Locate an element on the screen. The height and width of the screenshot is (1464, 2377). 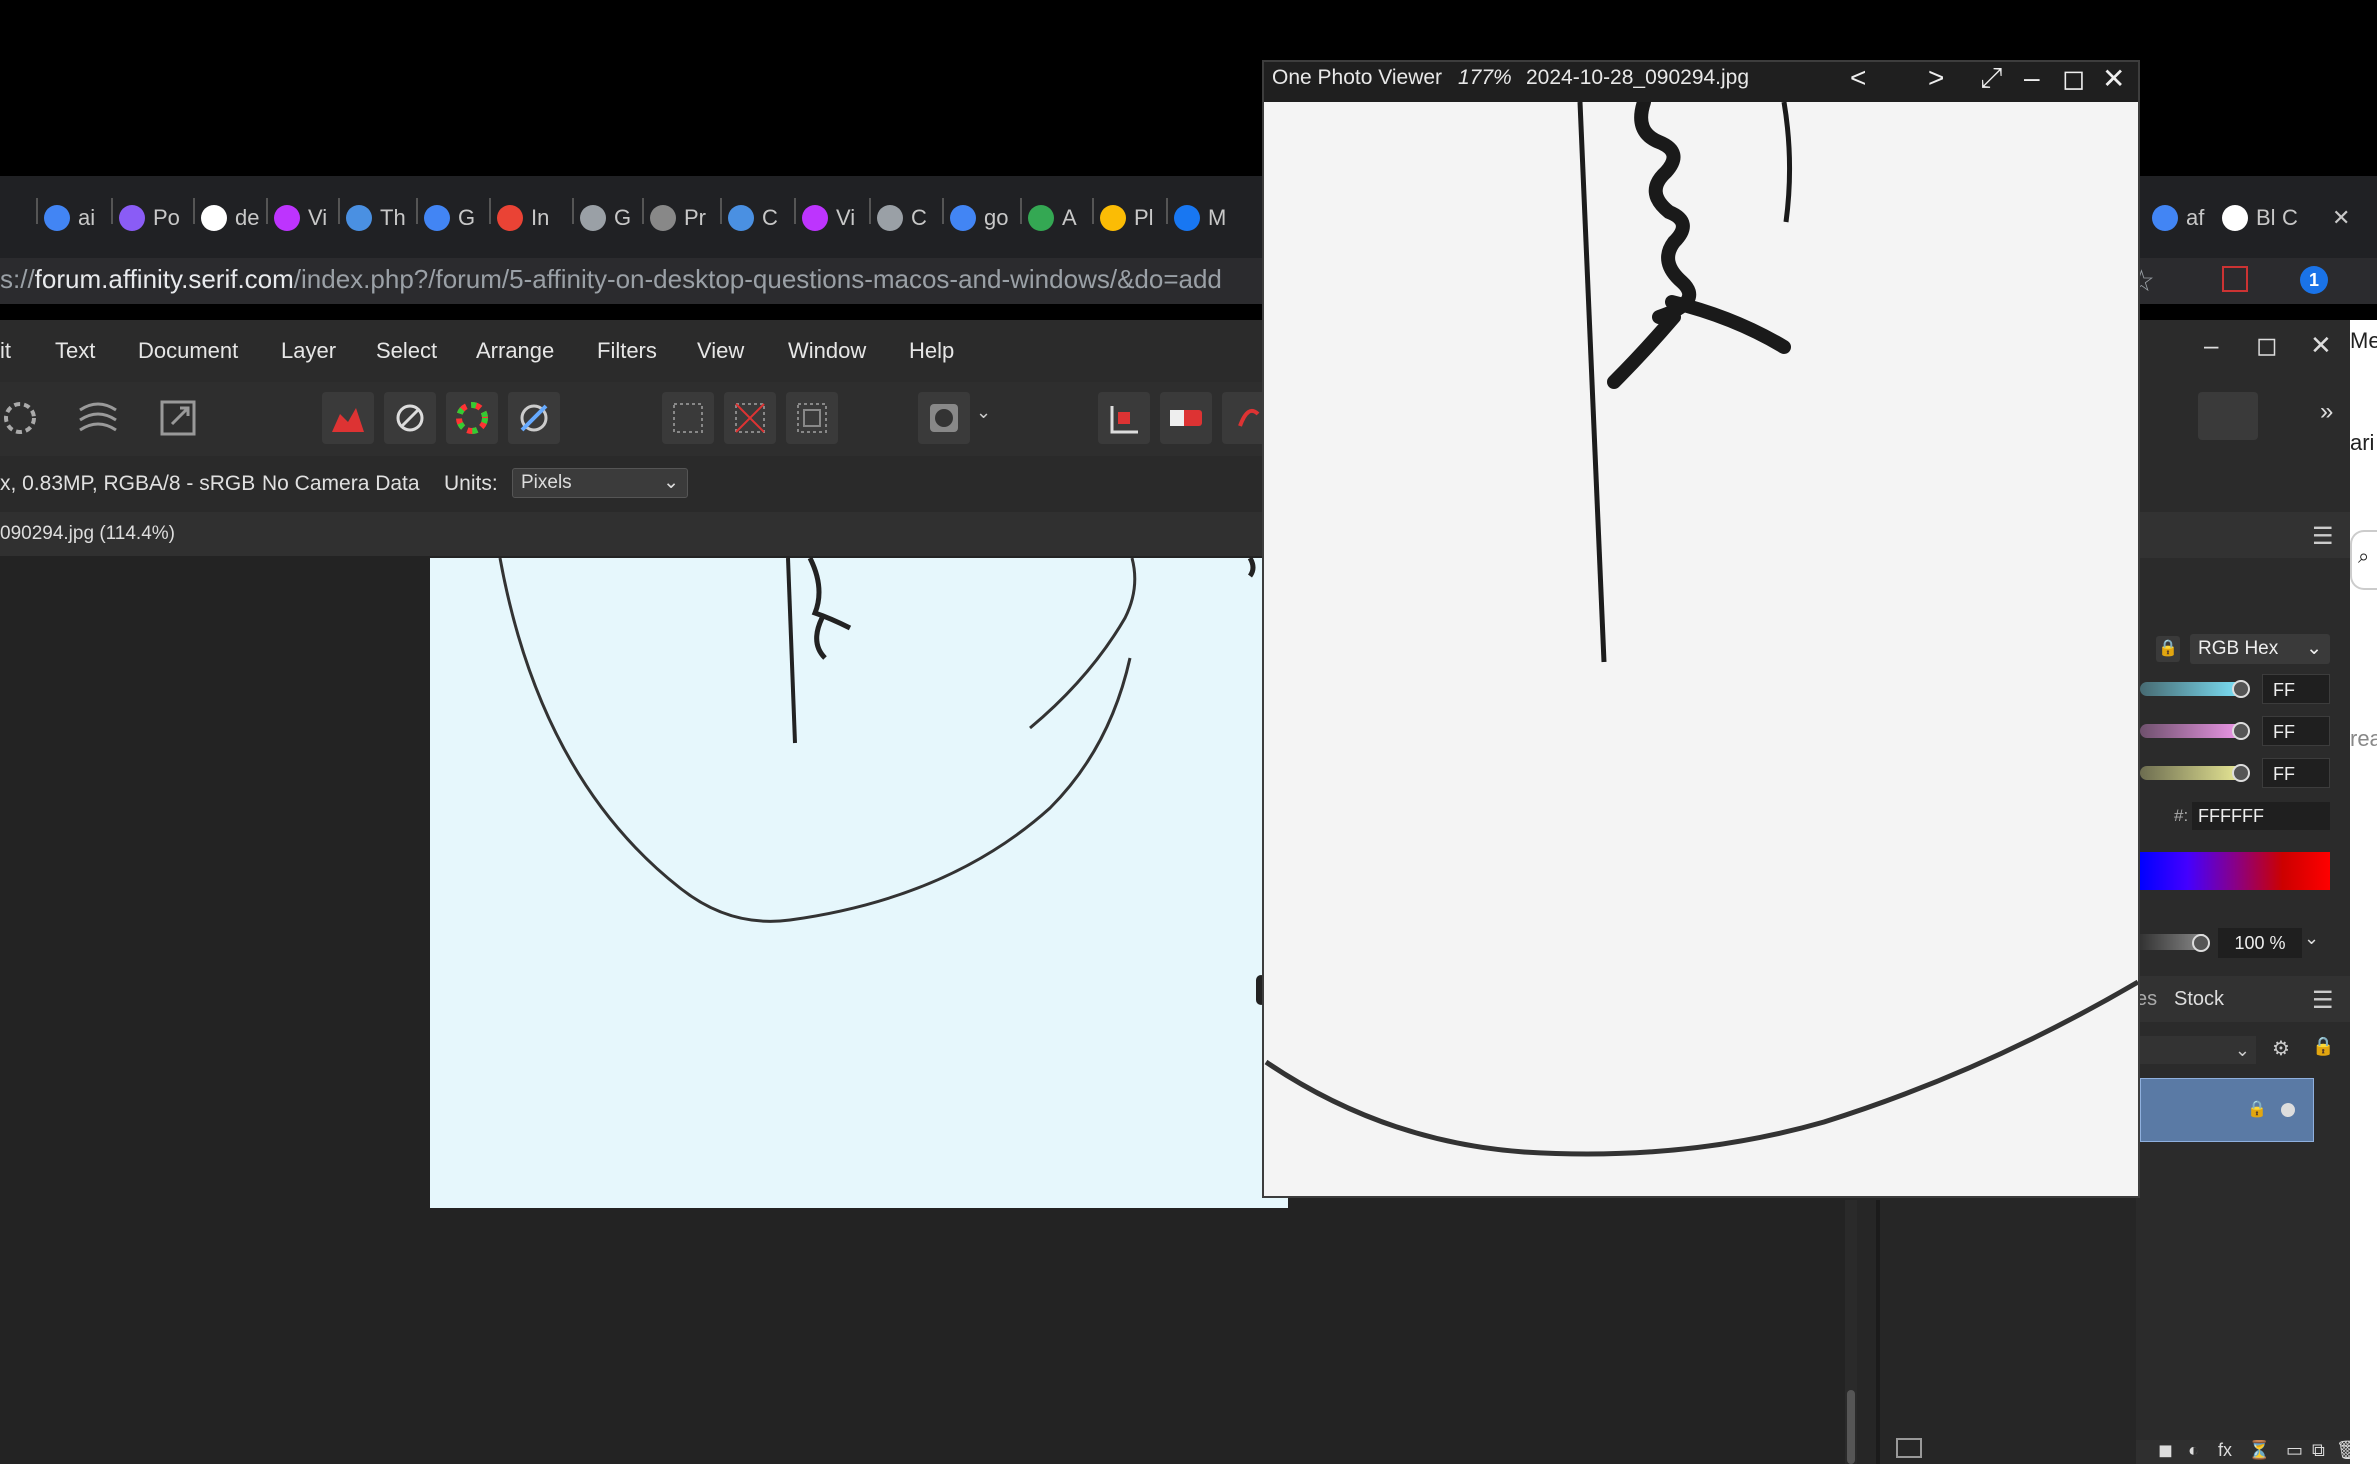
layer-visibility-icon is located at coordinates (2288, 1110).